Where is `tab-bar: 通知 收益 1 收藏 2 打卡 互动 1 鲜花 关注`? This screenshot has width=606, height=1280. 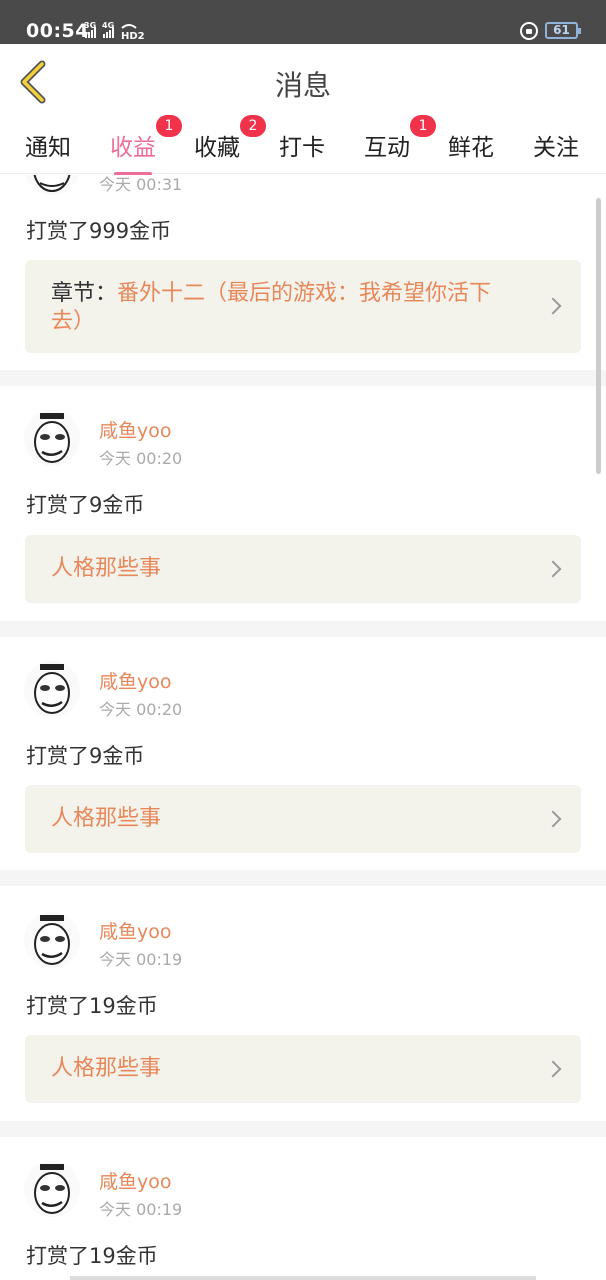 tab-bar: 通知 收益 1 收藏 2 打卡 互动 1 鲜花 关注 is located at coordinates (303, 145).